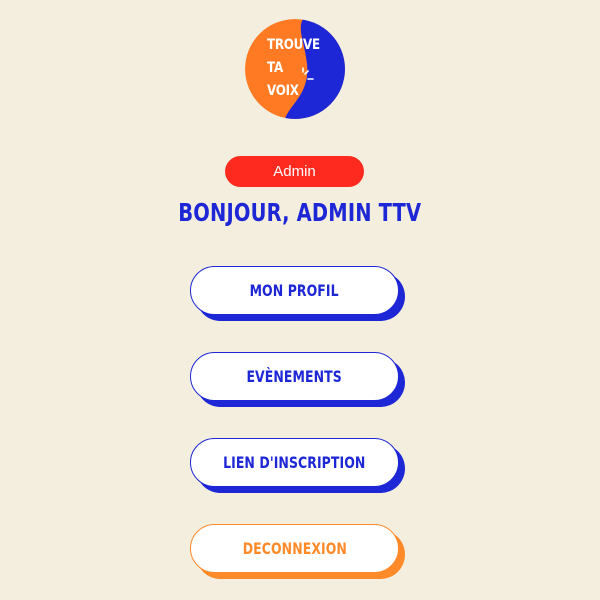 This screenshot has width=600, height=600. I want to click on logo-wordmark: TROUVE TA VOIX, so click(293, 68).